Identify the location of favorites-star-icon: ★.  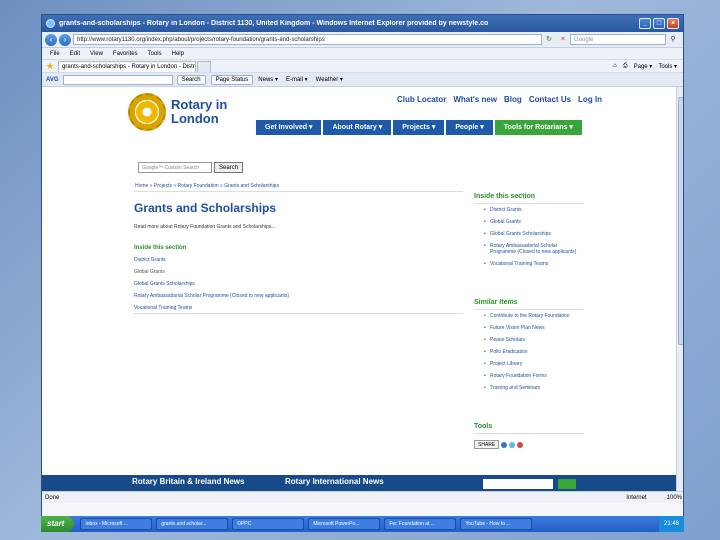
(50, 66).